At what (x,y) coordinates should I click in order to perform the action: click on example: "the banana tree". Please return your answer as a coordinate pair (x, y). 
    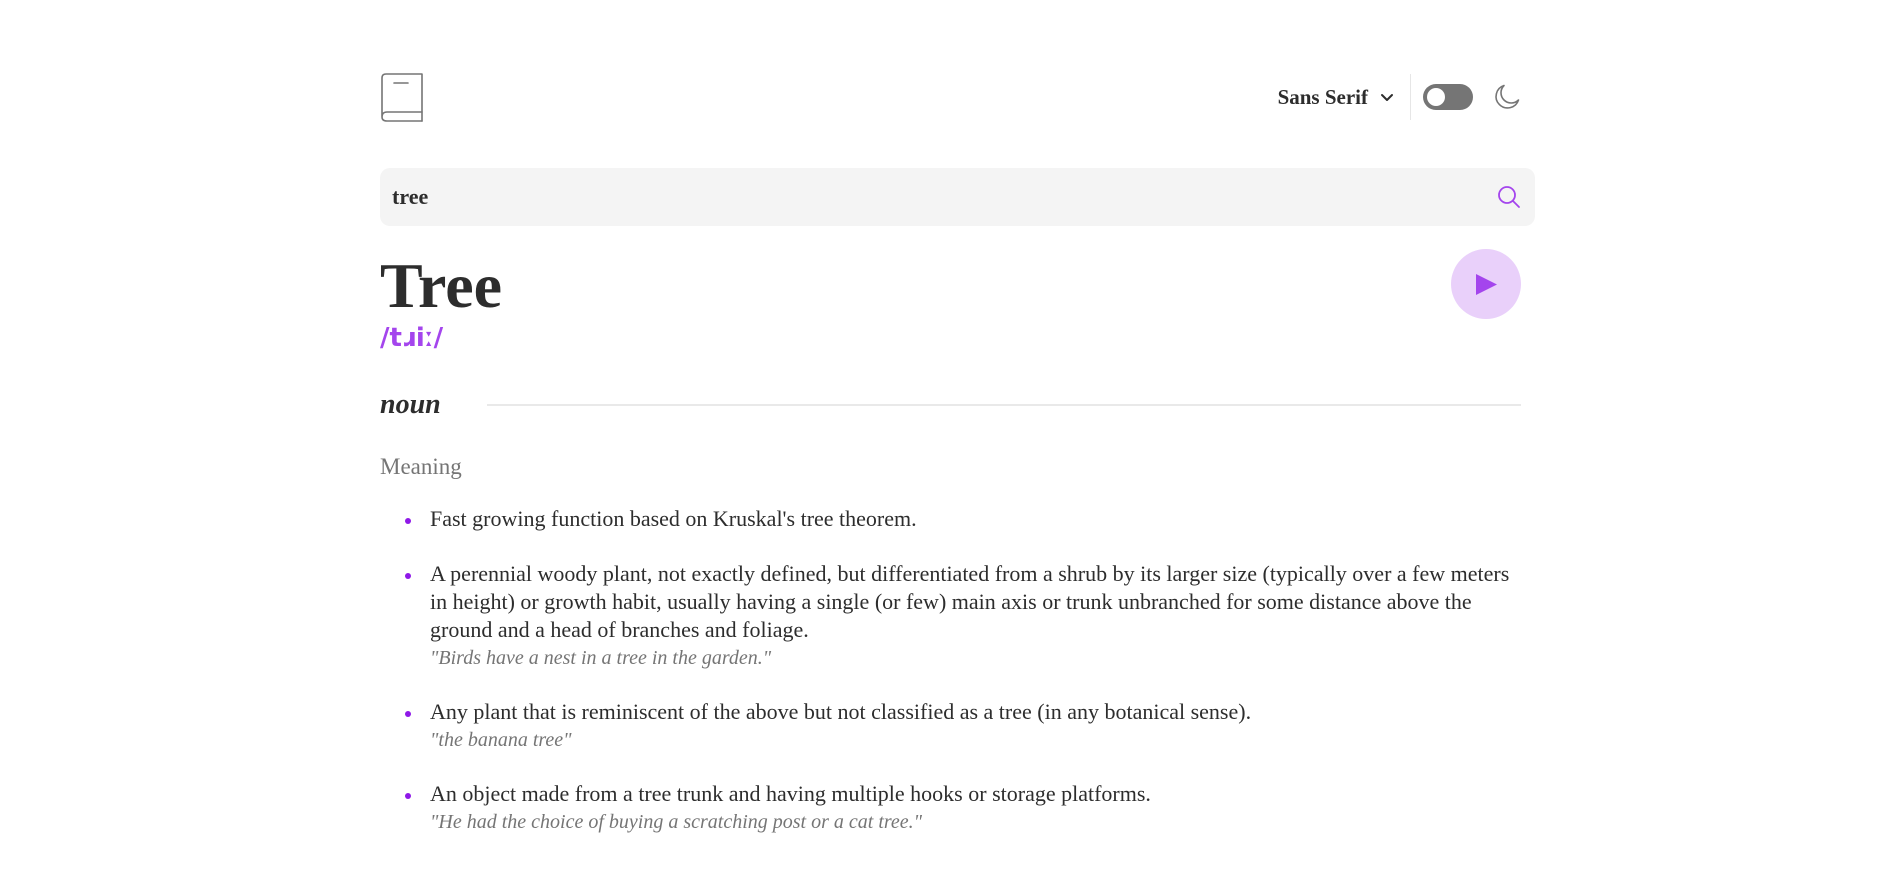
    Looking at the image, I should click on (501, 740).